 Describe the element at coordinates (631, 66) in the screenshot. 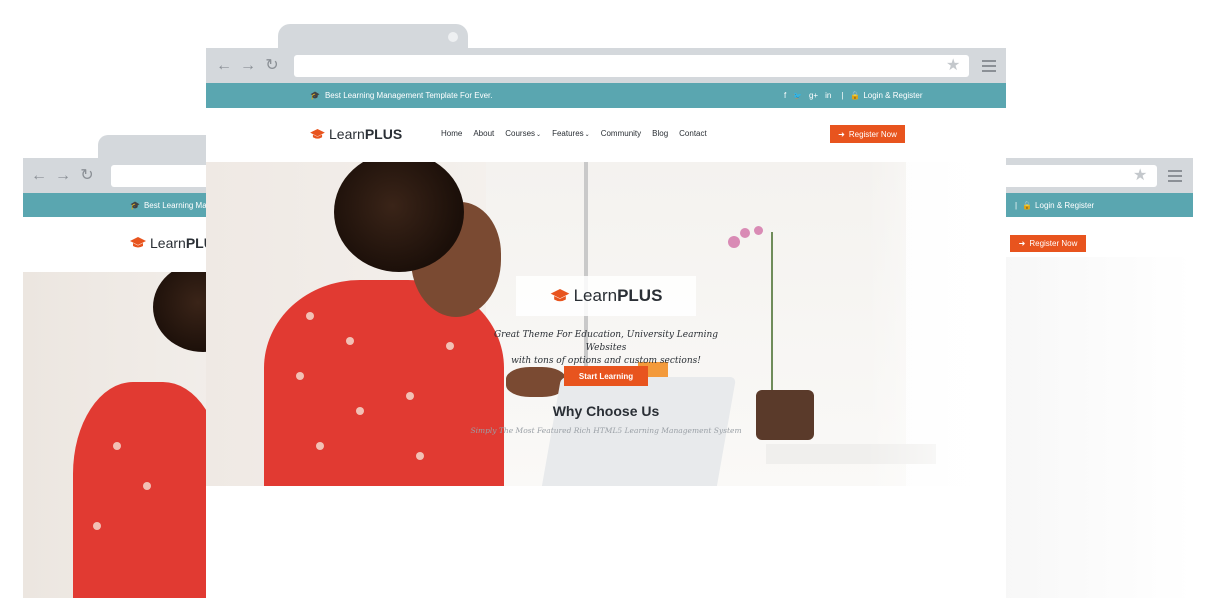

I see `address-bar-main` at that location.